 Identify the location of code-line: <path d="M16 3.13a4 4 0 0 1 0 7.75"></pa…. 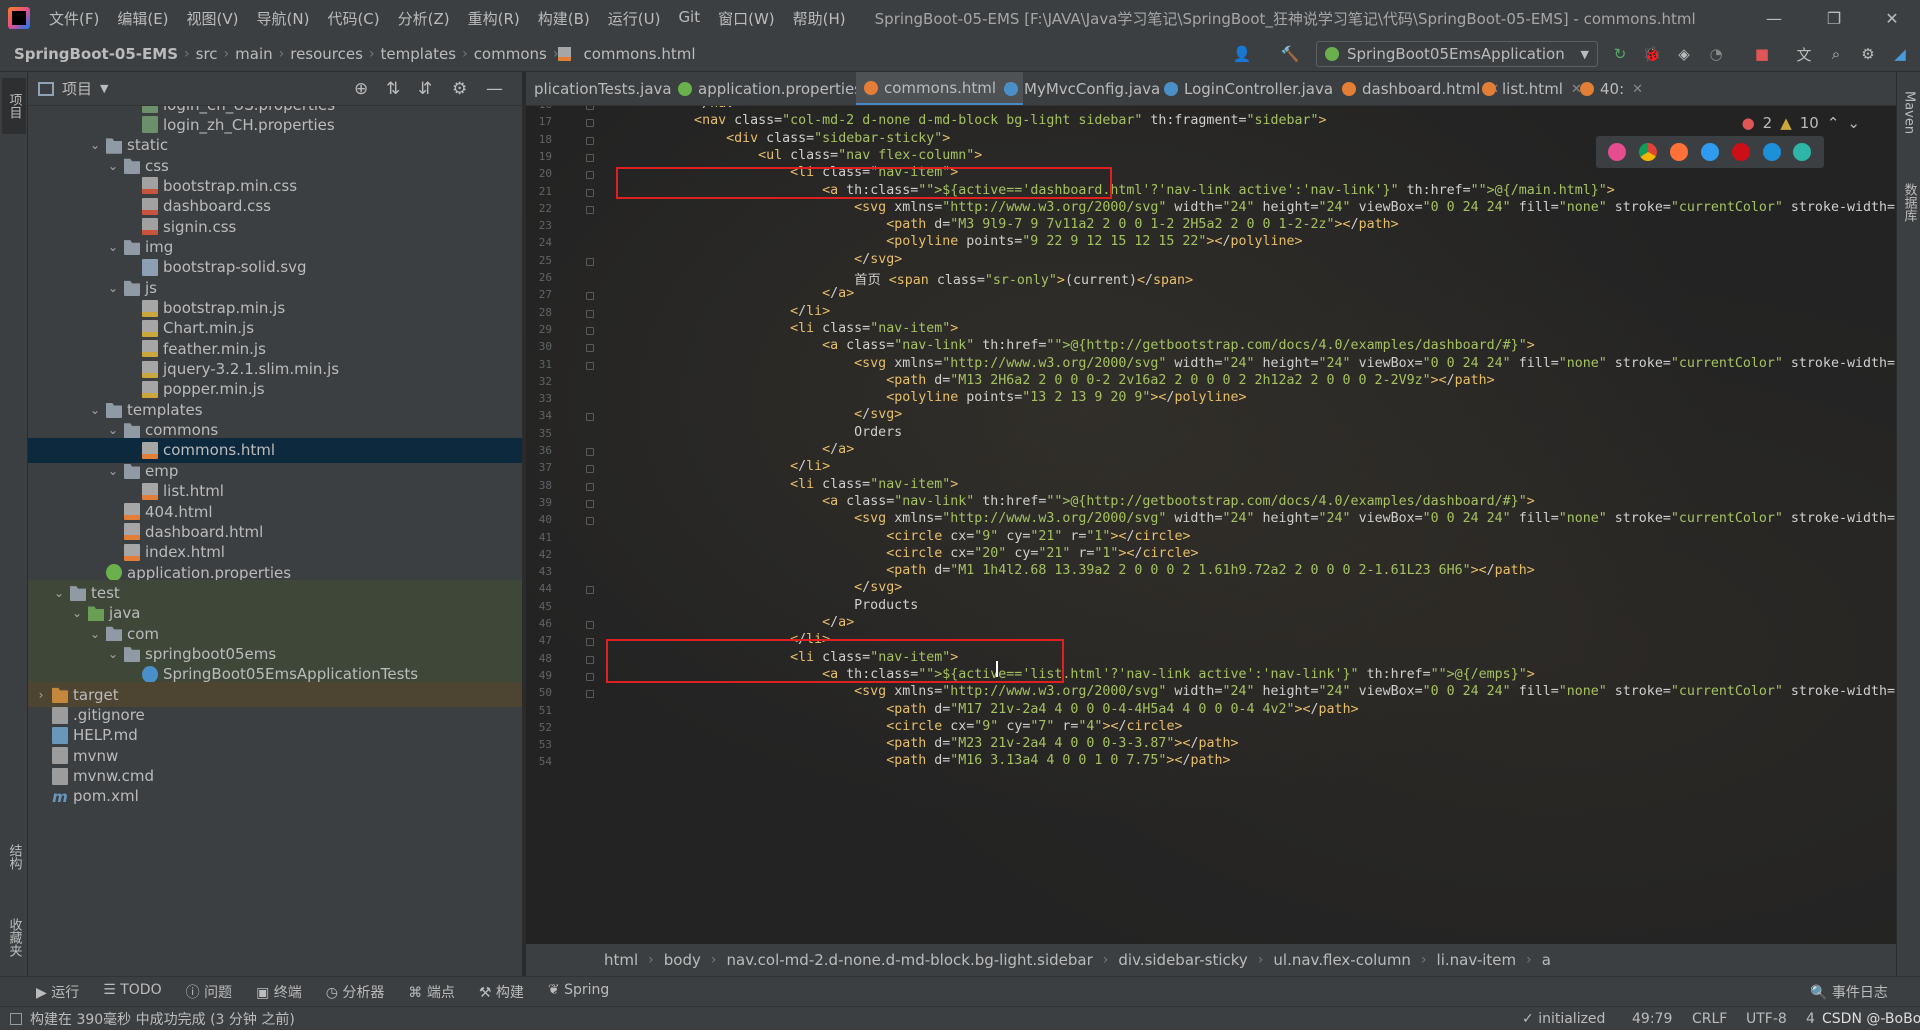
(930, 760).